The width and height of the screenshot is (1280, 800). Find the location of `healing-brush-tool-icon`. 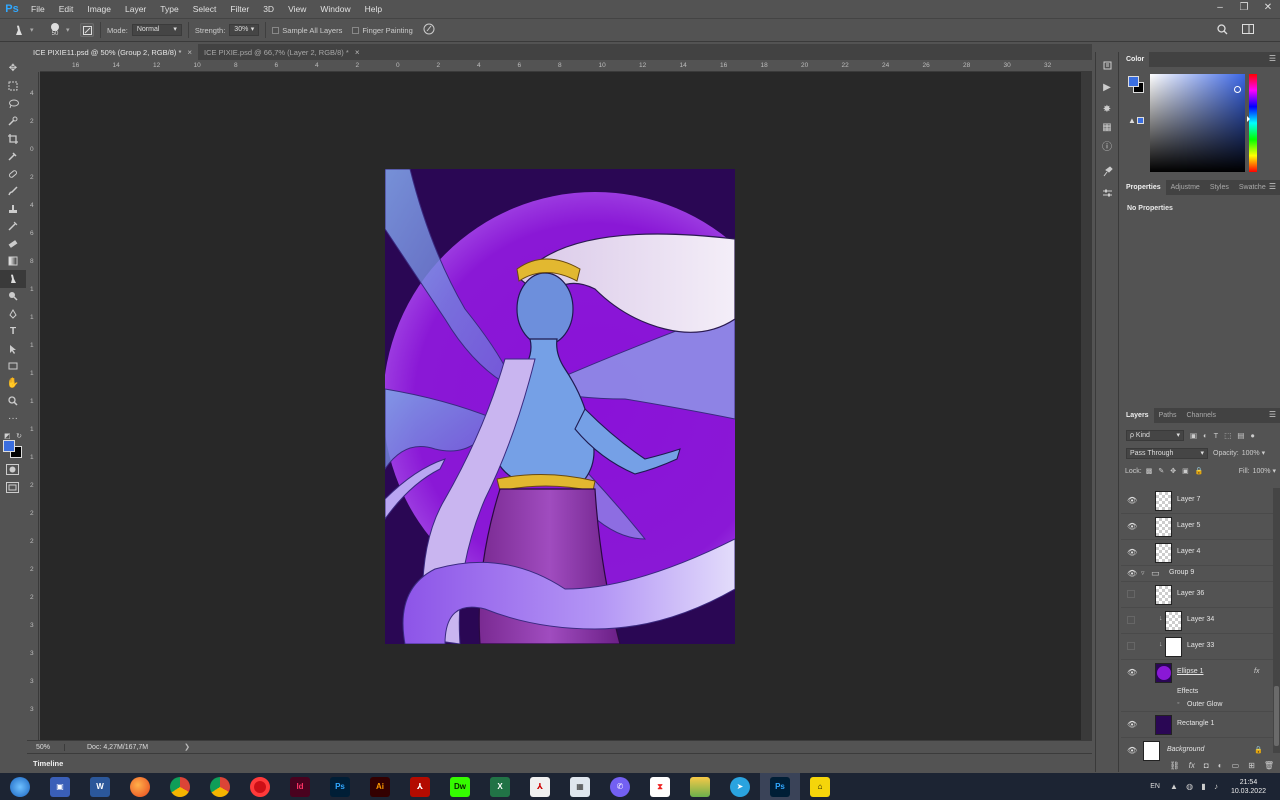

healing-brush-tool-icon is located at coordinates (13, 174).